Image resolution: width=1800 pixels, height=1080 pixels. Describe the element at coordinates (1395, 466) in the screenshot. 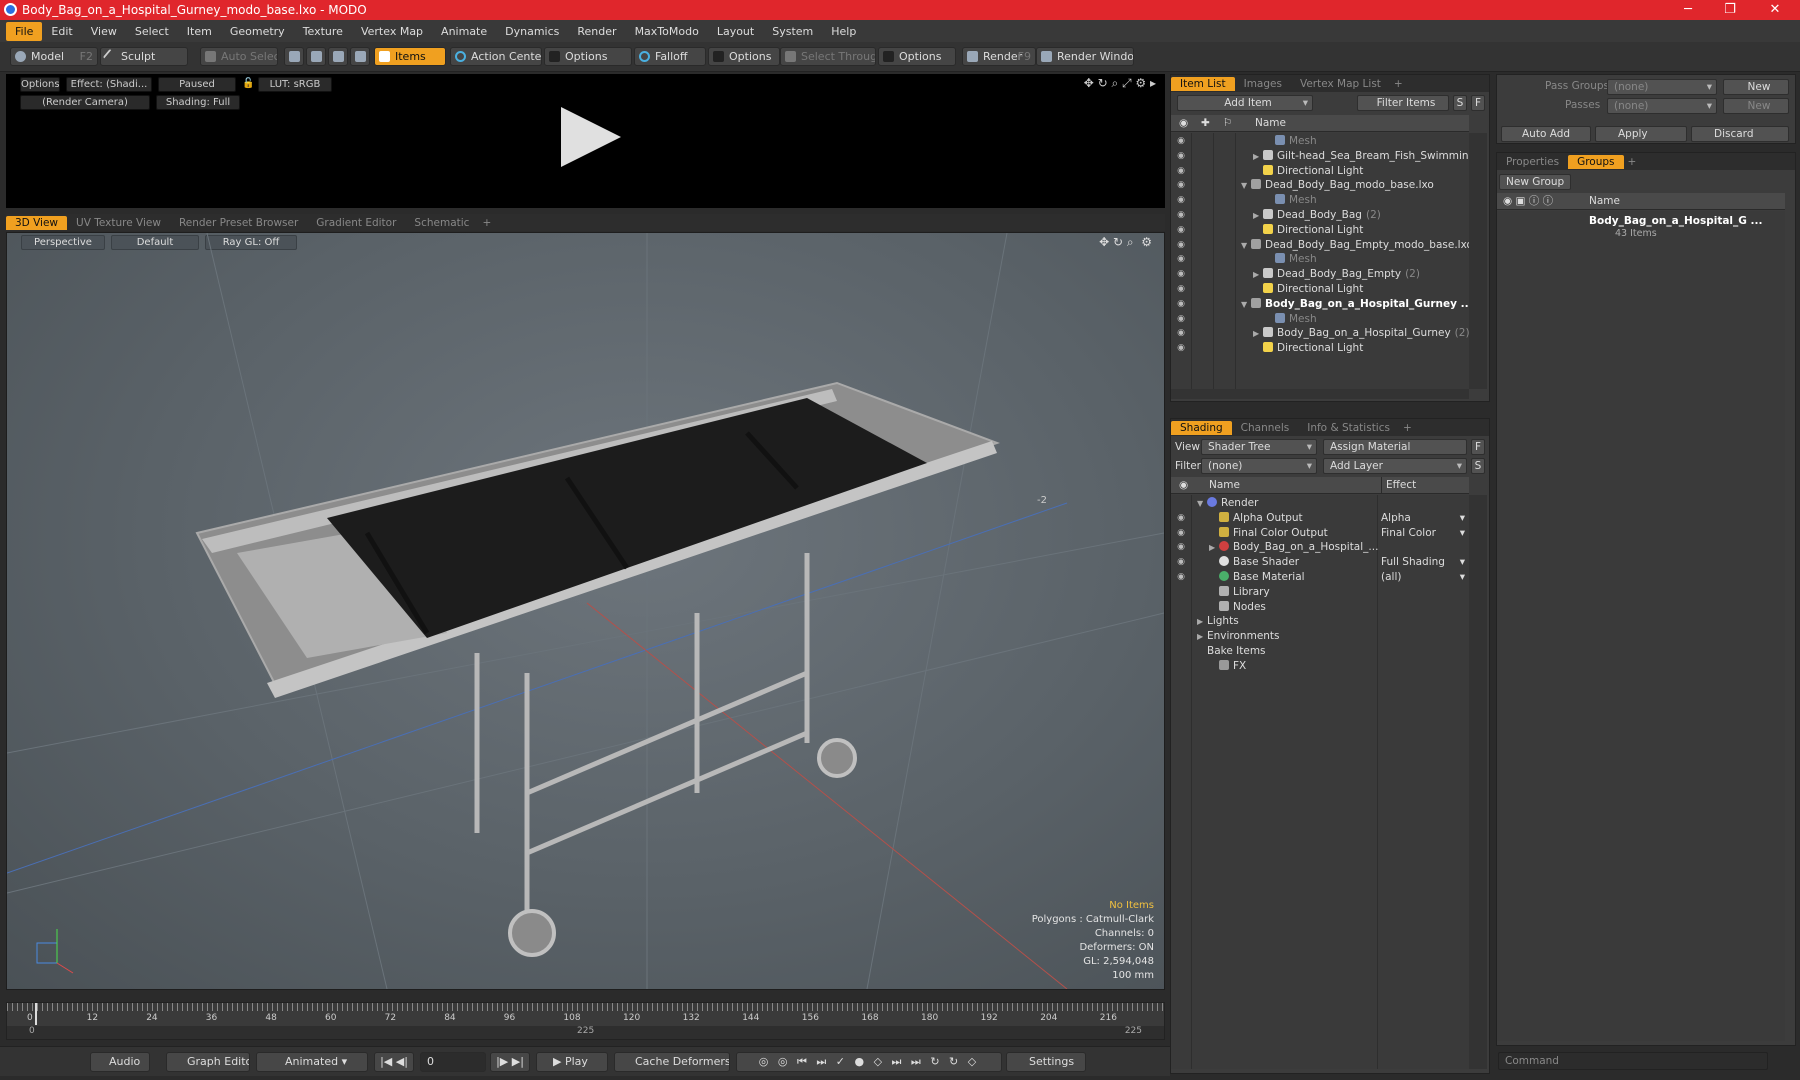

I see `add-layer-dropdown: Add Layer` at that location.